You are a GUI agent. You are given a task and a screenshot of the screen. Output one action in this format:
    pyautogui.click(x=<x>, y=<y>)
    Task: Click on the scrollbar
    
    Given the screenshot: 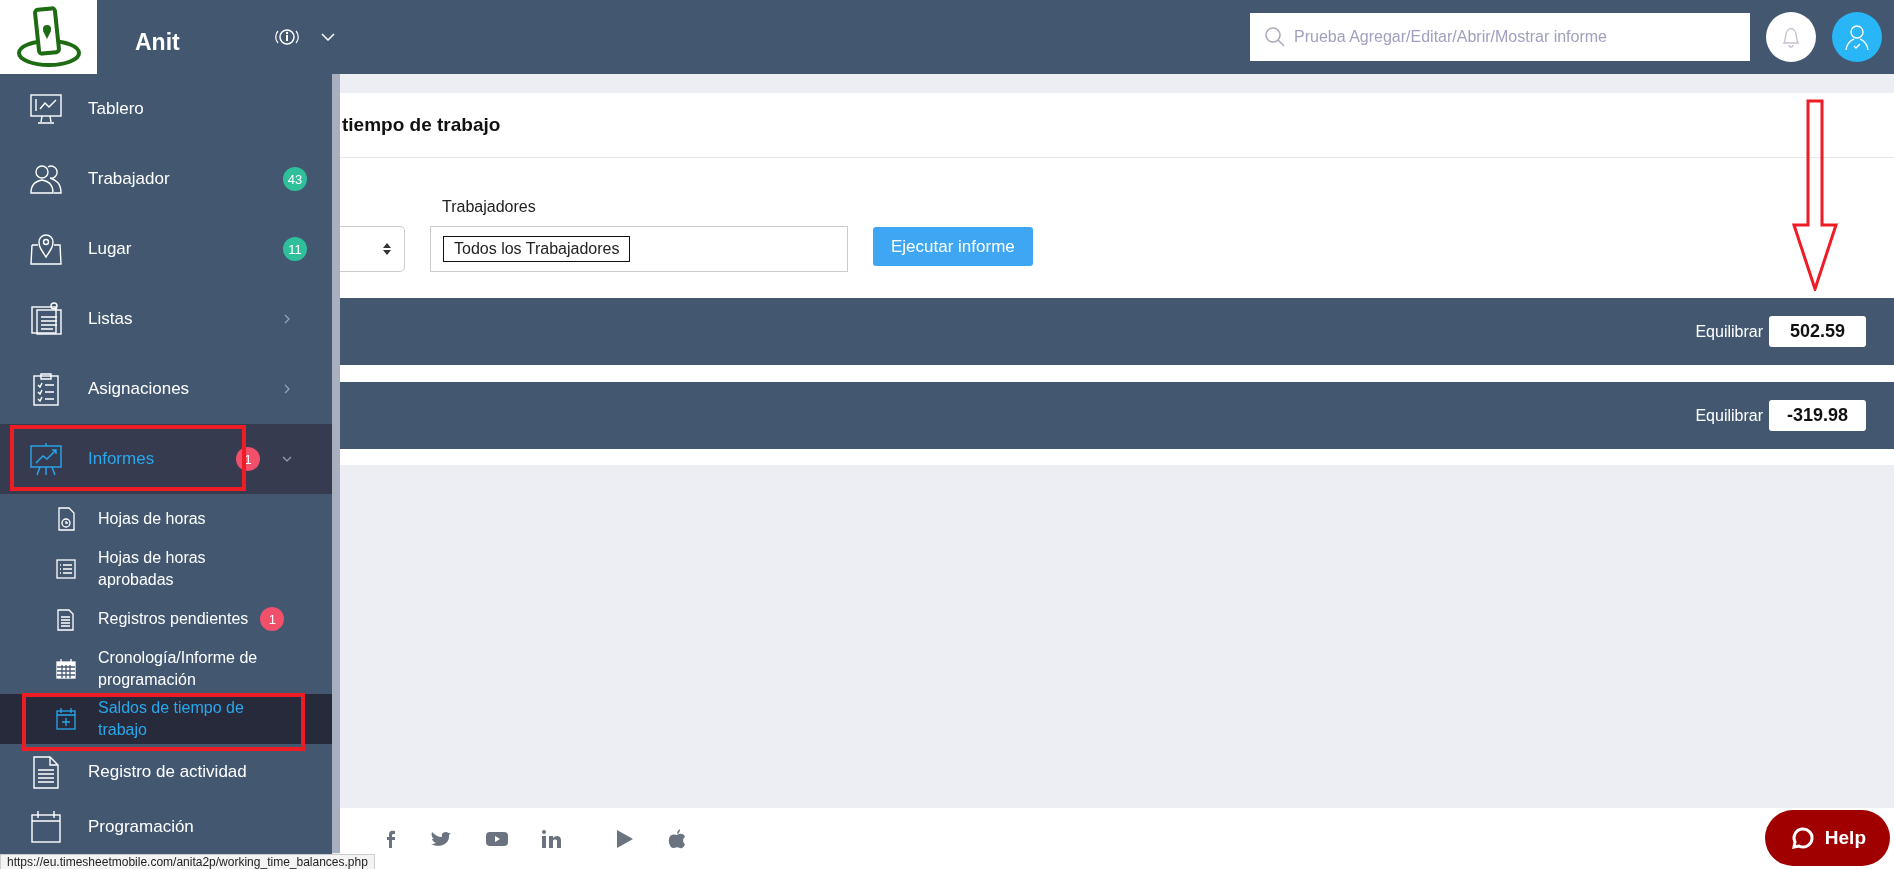 What is the action you would take?
    pyautogui.click(x=336, y=463)
    